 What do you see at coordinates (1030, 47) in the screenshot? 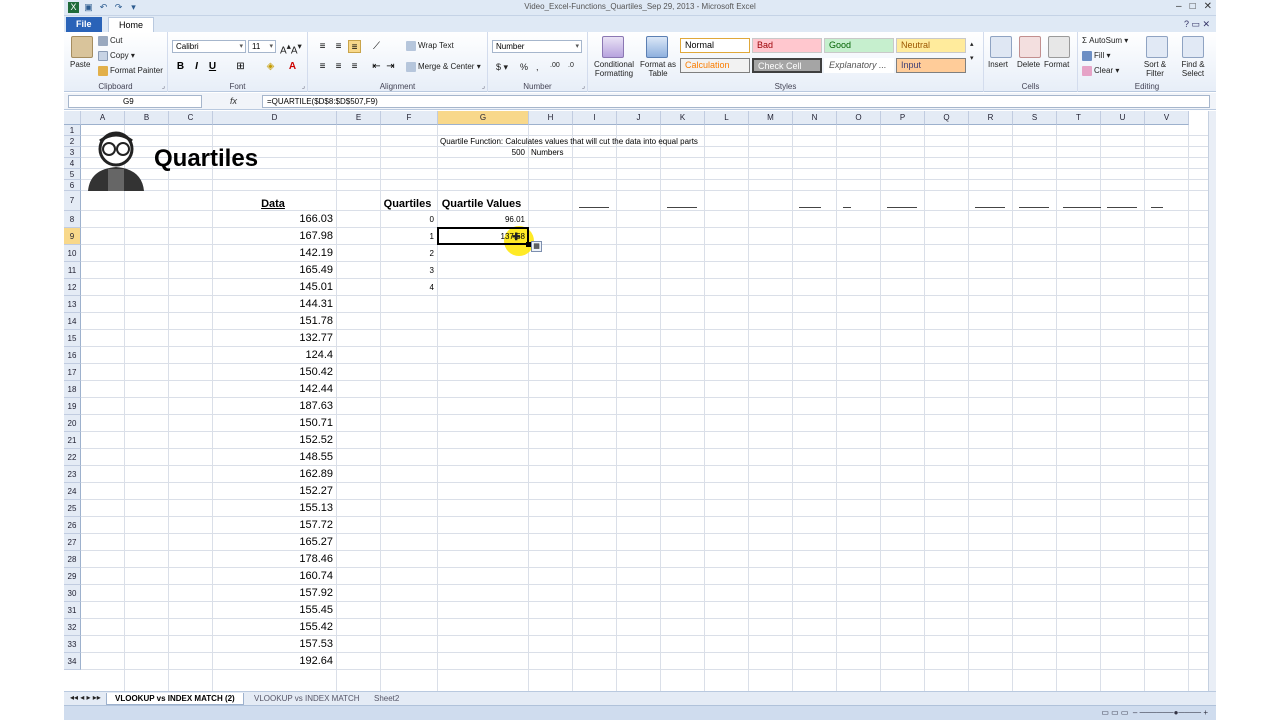
I see `delete-cells-icon` at bounding box center [1030, 47].